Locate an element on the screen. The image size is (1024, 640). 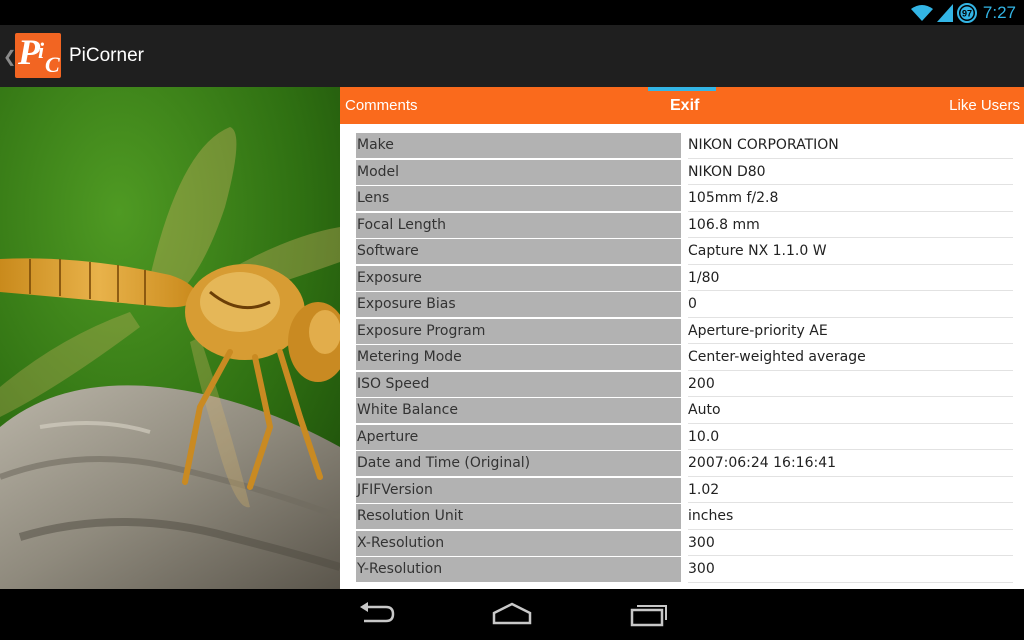
exif-value: 105mm f/2.8 is located at coordinates (850, 199).